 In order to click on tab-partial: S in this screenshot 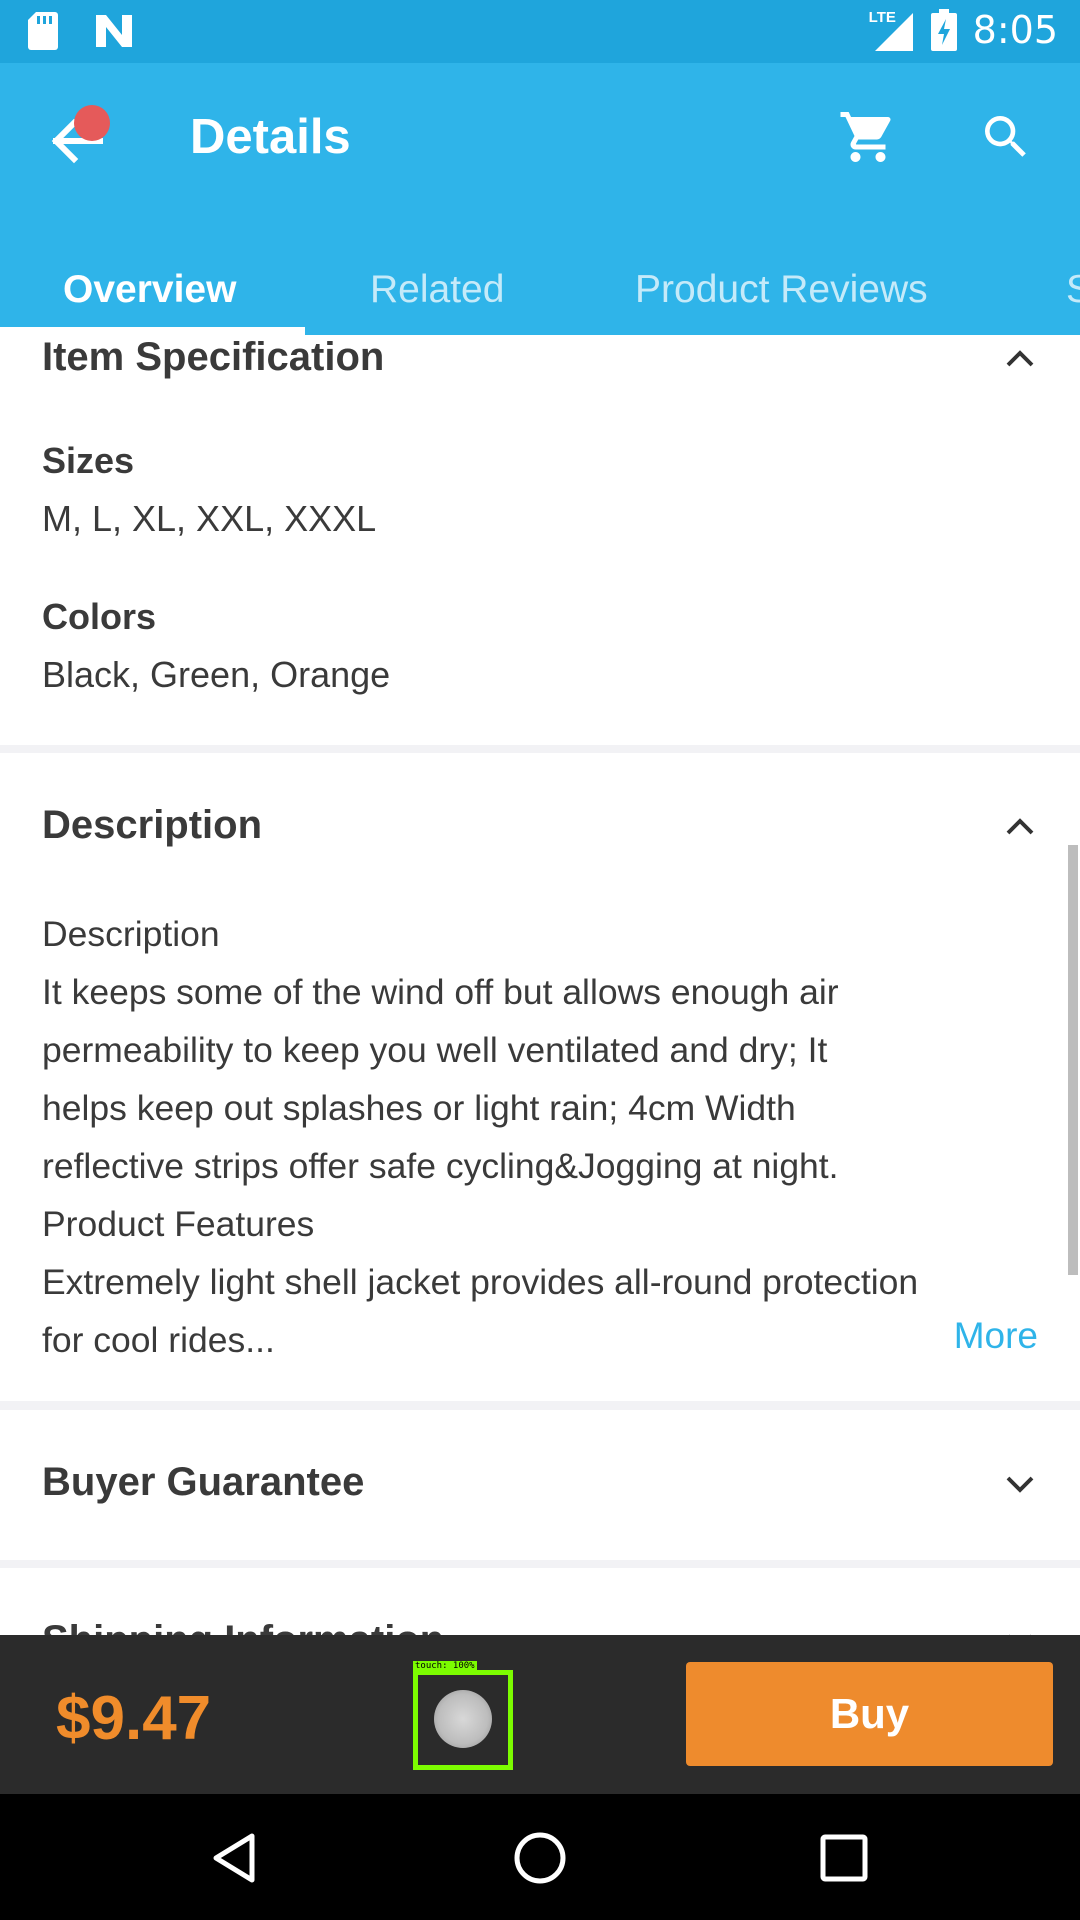, I will do `click(1073, 290)`.